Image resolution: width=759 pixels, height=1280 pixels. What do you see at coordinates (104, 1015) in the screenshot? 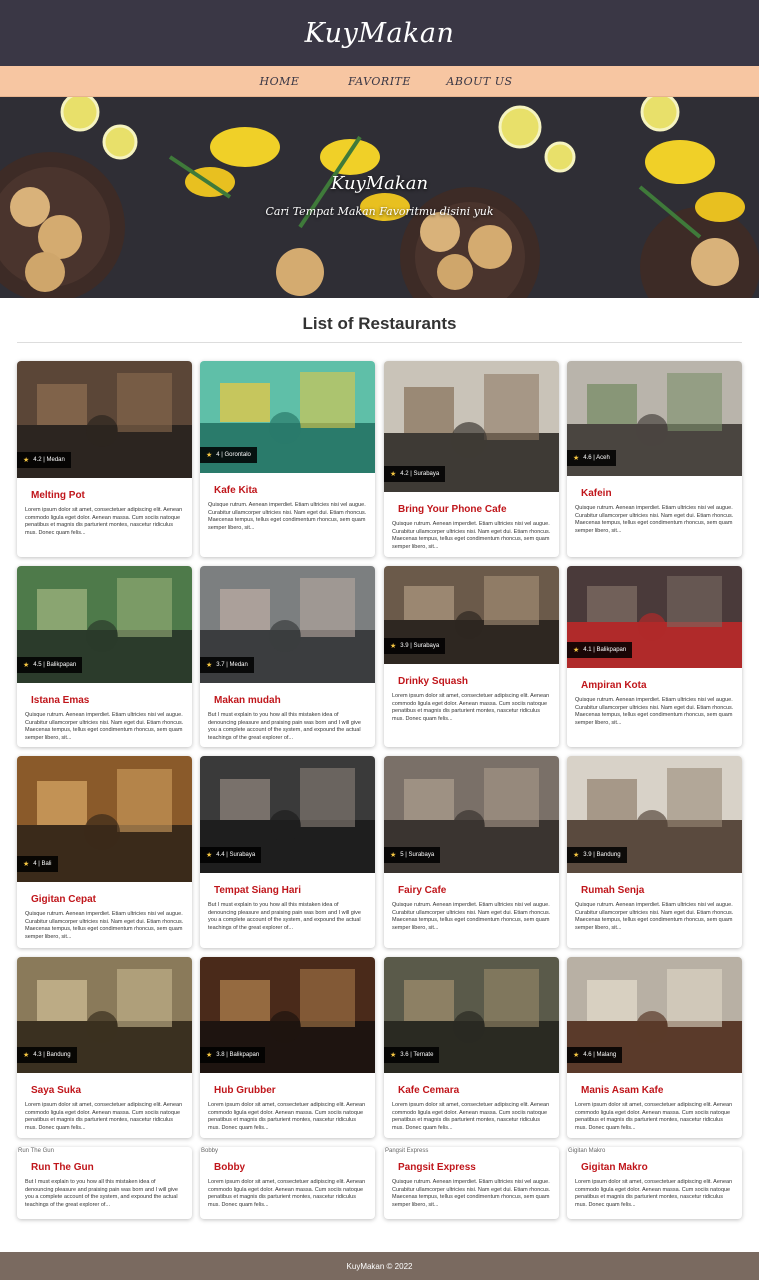
I see `restaurant-image: ★ 4.3 | Bandung` at bounding box center [104, 1015].